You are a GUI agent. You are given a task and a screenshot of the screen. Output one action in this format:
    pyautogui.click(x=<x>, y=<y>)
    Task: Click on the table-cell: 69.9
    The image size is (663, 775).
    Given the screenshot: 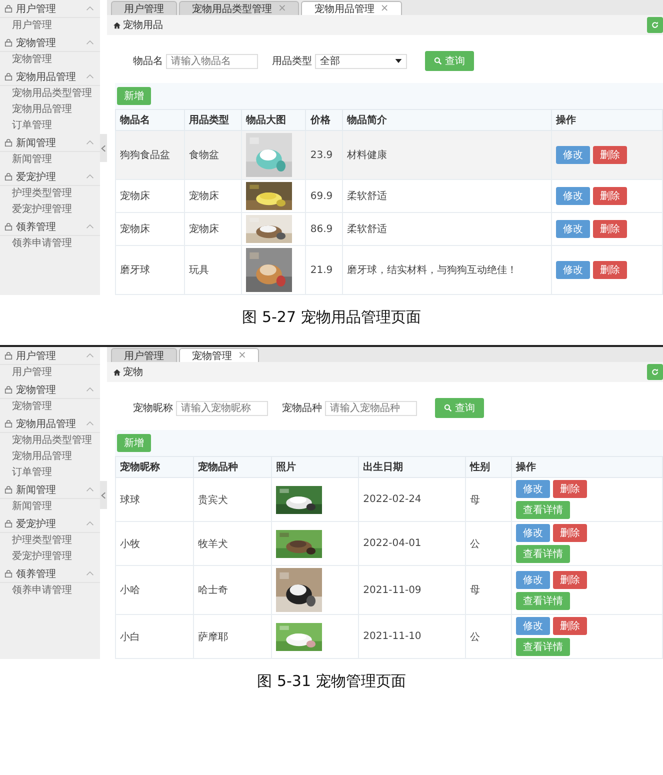 What is the action you would take?
    pyautogui.click(x=324, y=196)
    